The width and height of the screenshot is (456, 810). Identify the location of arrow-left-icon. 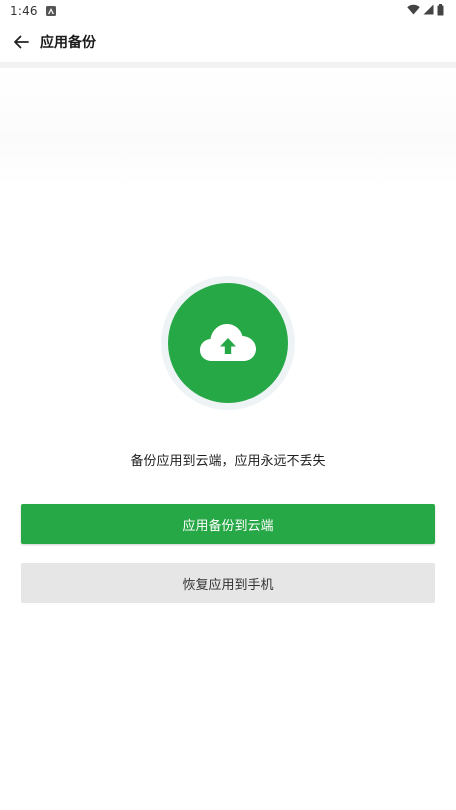
(21, 42).